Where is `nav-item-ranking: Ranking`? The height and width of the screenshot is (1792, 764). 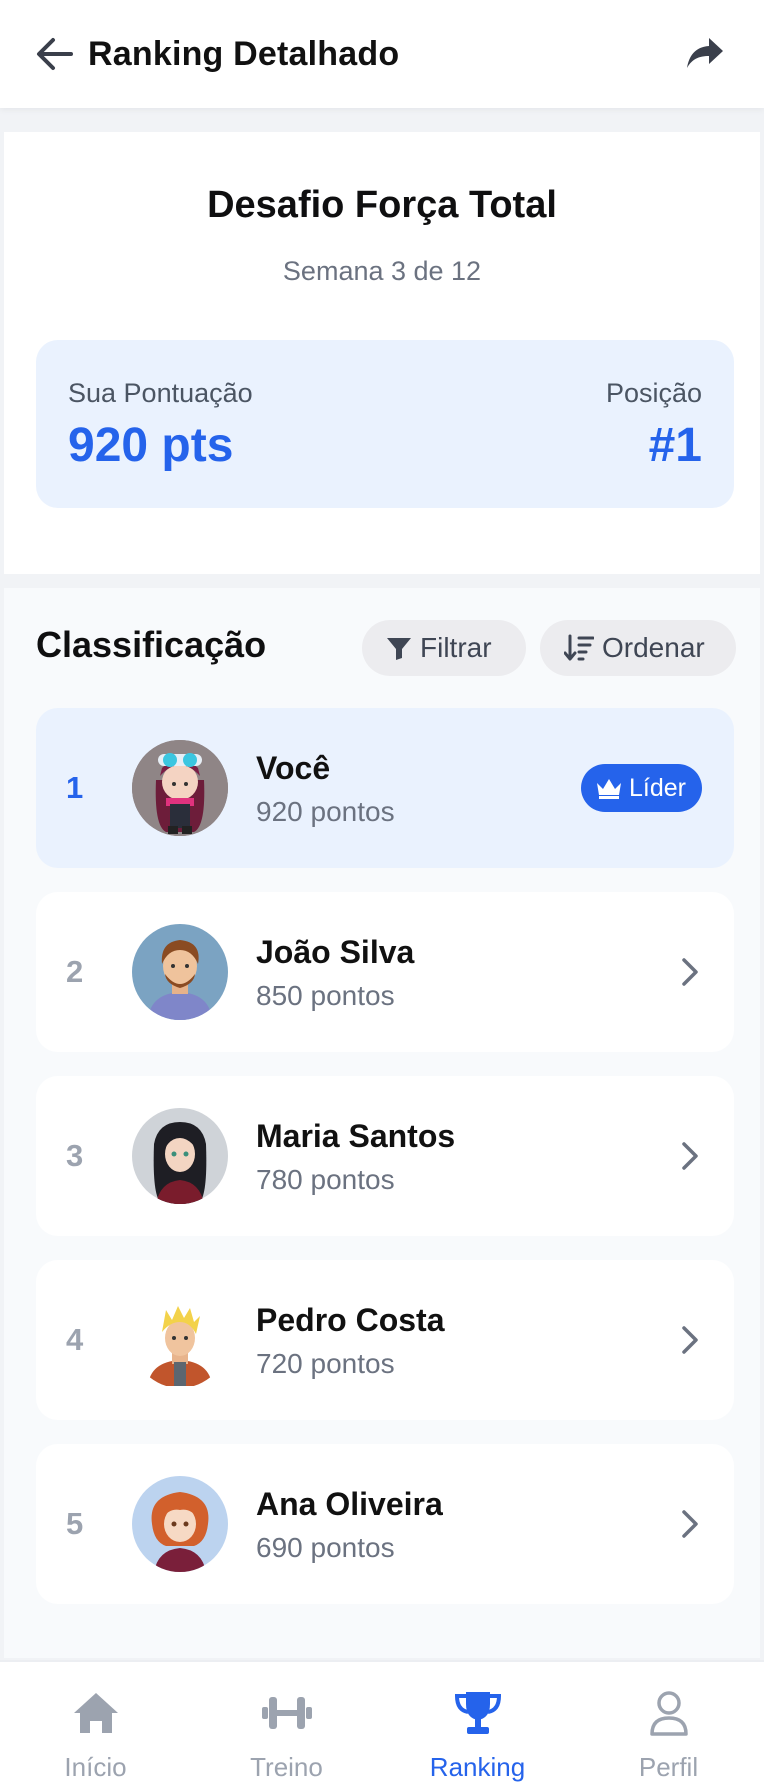
nav-item-ranking: Ranking is located at coordinates (477, 1727).